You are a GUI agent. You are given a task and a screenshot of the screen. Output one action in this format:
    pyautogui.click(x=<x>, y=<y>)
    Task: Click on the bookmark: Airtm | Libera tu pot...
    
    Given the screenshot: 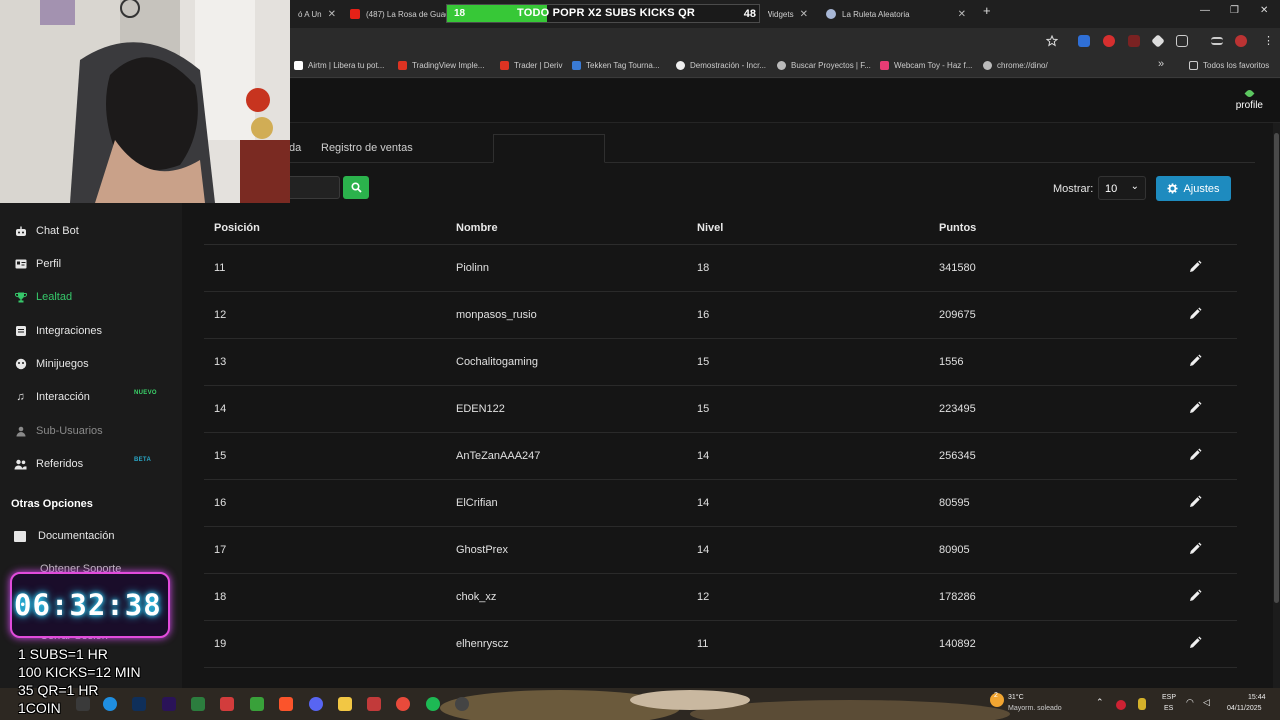 What is the action you would take?
    pyautogui.click(x=339, y=65)
    